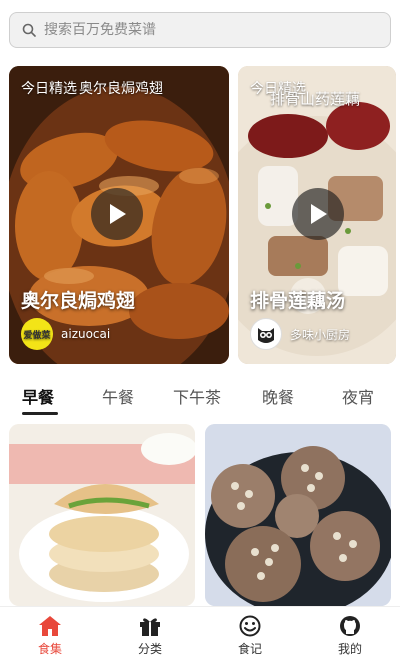 This screenshot has width=400, height=666. What do you see at coordinates (92, 89) in the screenshot?
I see `featured-tag: 今日精选 奥尔良焗鸡翅` at bounding box center [92, 89].